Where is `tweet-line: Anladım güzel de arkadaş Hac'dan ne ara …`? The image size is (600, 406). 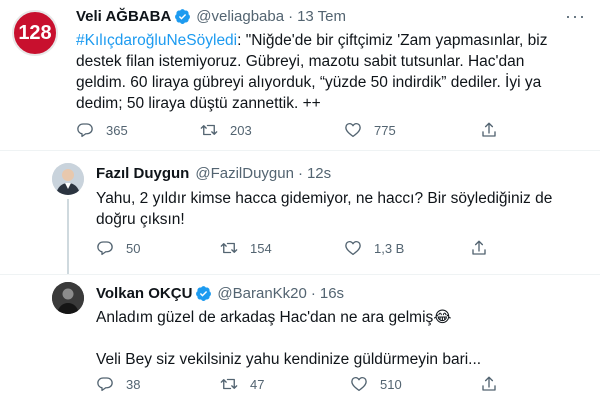
tweet-line: Anladım güzel de arkadaş Hac'dan ne ara … is located at coordinates (274, 317).